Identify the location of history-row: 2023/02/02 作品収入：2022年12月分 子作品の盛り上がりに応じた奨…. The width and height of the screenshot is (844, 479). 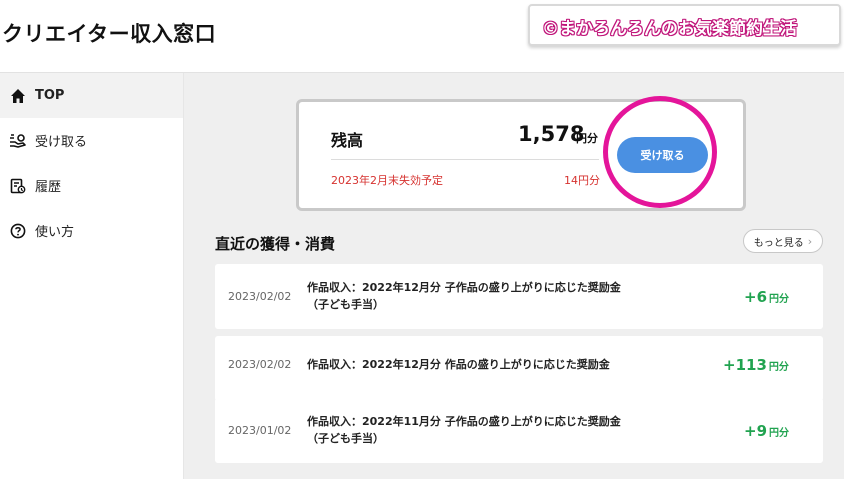
(519, 296).